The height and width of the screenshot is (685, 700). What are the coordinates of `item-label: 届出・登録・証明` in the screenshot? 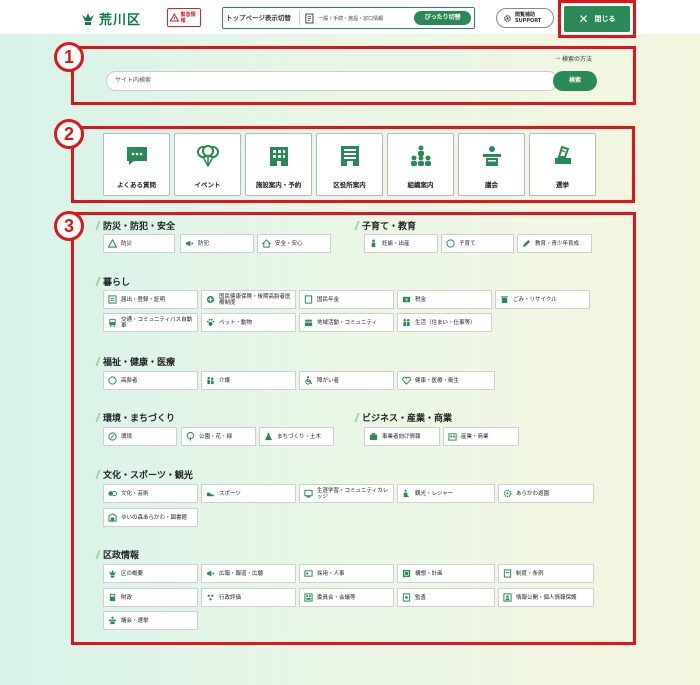 It's located at (143, 299).